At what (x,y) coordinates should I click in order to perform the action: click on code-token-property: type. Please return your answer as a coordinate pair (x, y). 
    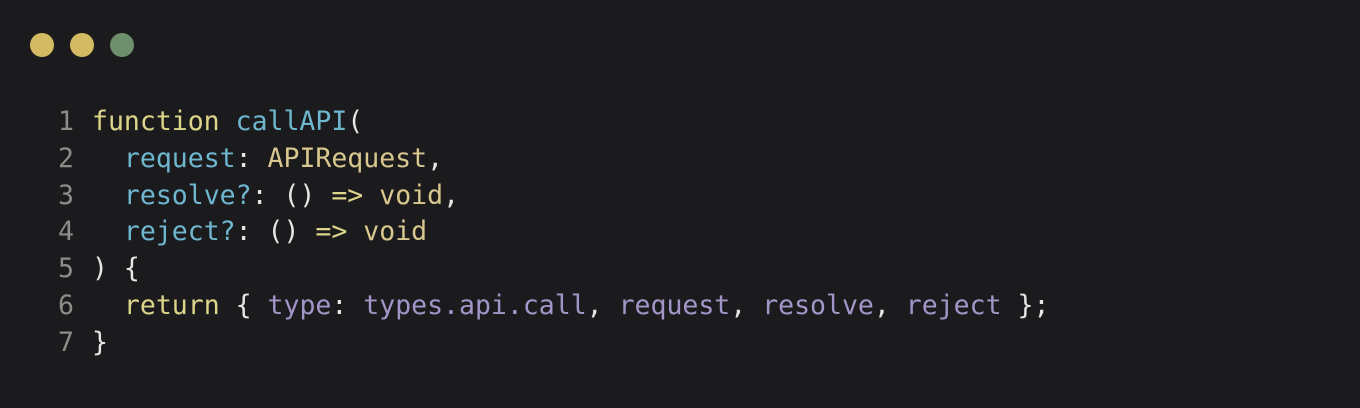
    Looking at the image, I should click on (299, 305).